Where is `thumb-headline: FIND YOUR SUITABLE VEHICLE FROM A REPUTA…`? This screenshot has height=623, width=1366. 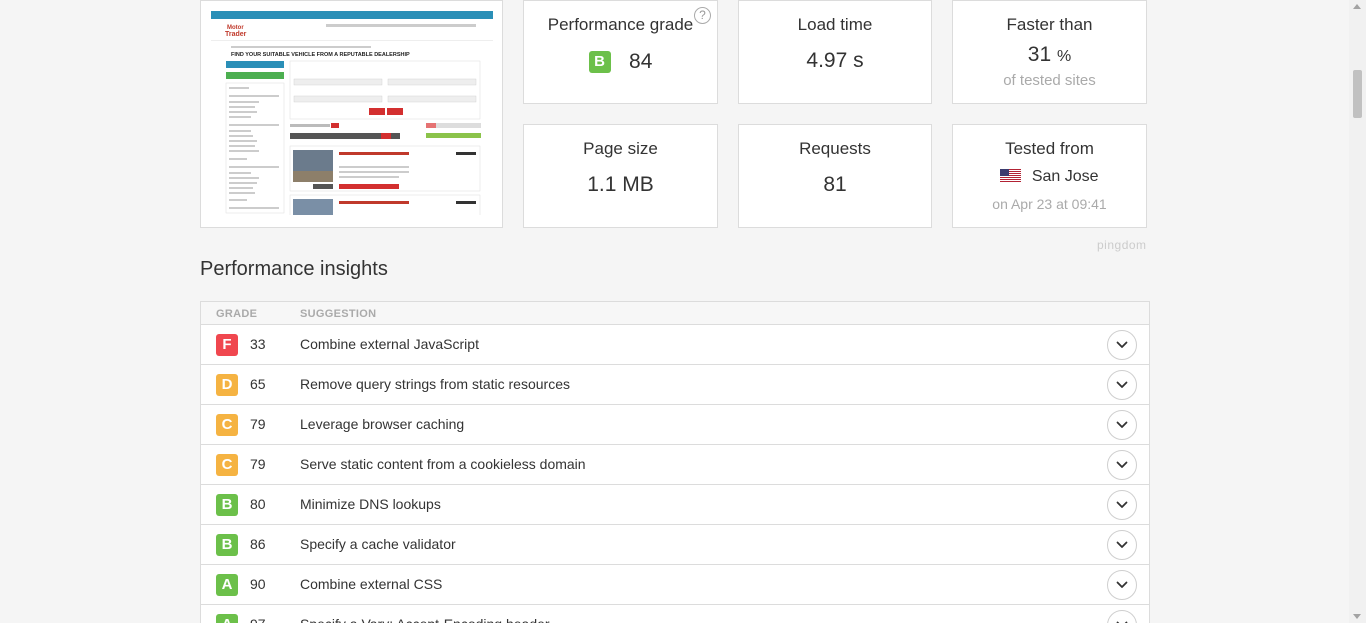
thumb-headline: FIND YOUR SUITABLE VEHICLE FROM A REPUTA… is located at coordinates (320, 55).